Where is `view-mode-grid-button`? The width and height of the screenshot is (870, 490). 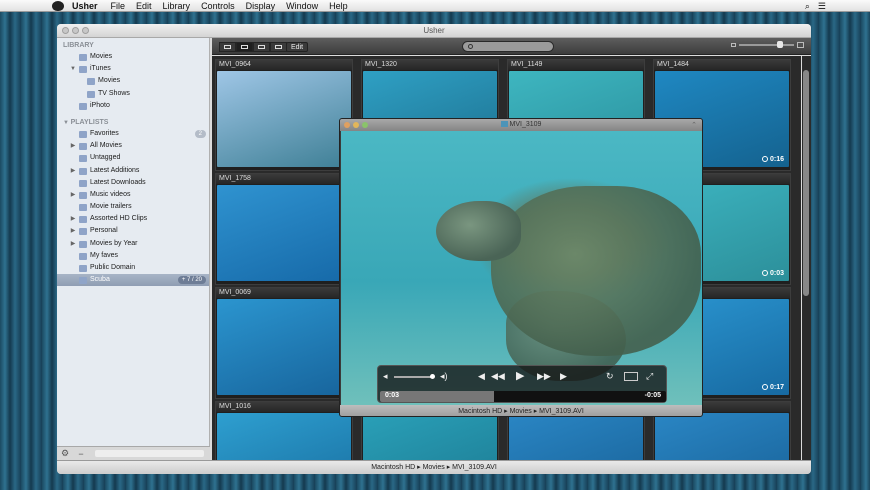
view-mode-grid-button is located at coordinates (244, 47).